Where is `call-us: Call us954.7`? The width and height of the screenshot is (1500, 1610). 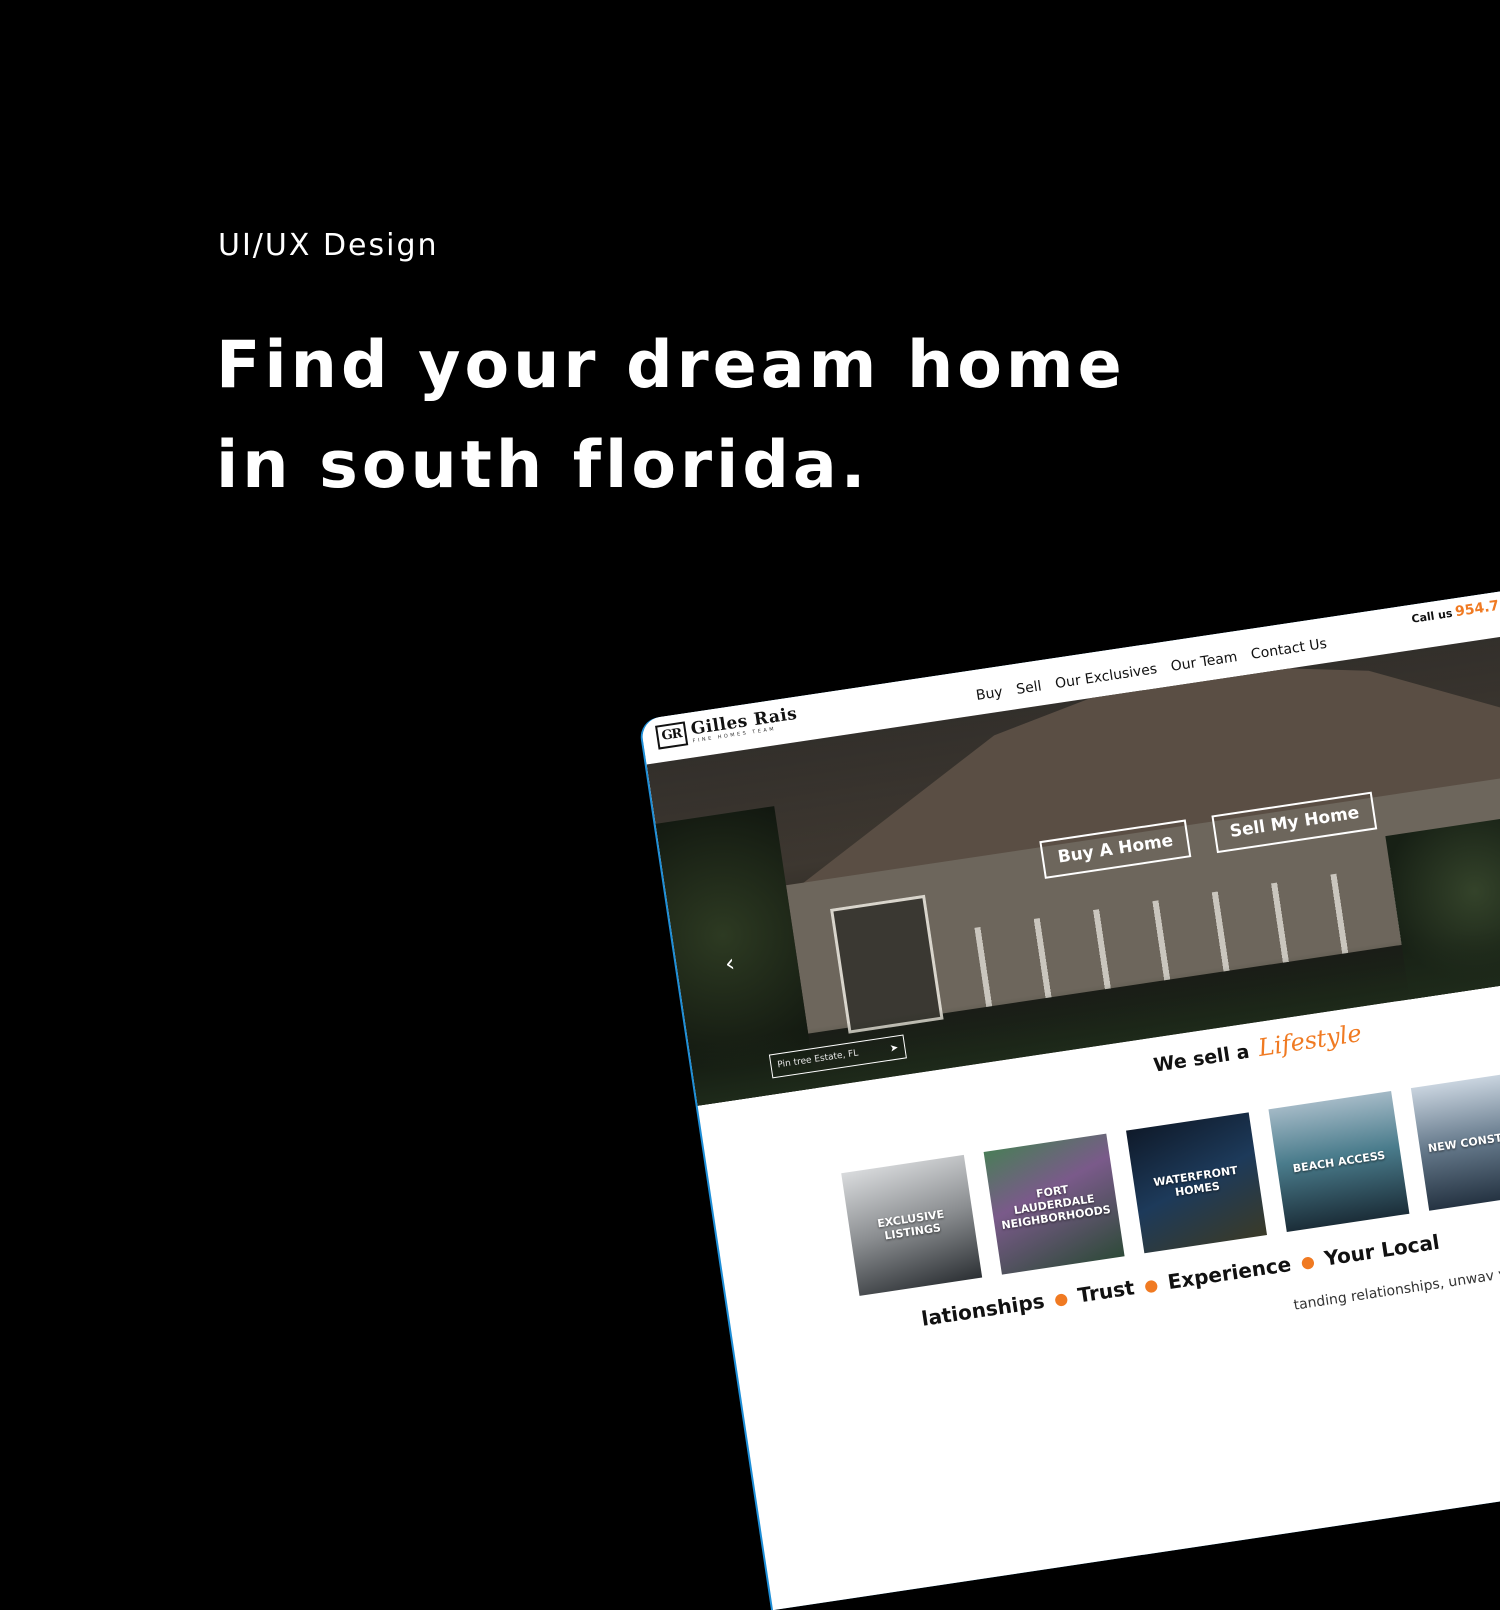 call-us: Call us954.7 is located at coordinates (1455, 612).